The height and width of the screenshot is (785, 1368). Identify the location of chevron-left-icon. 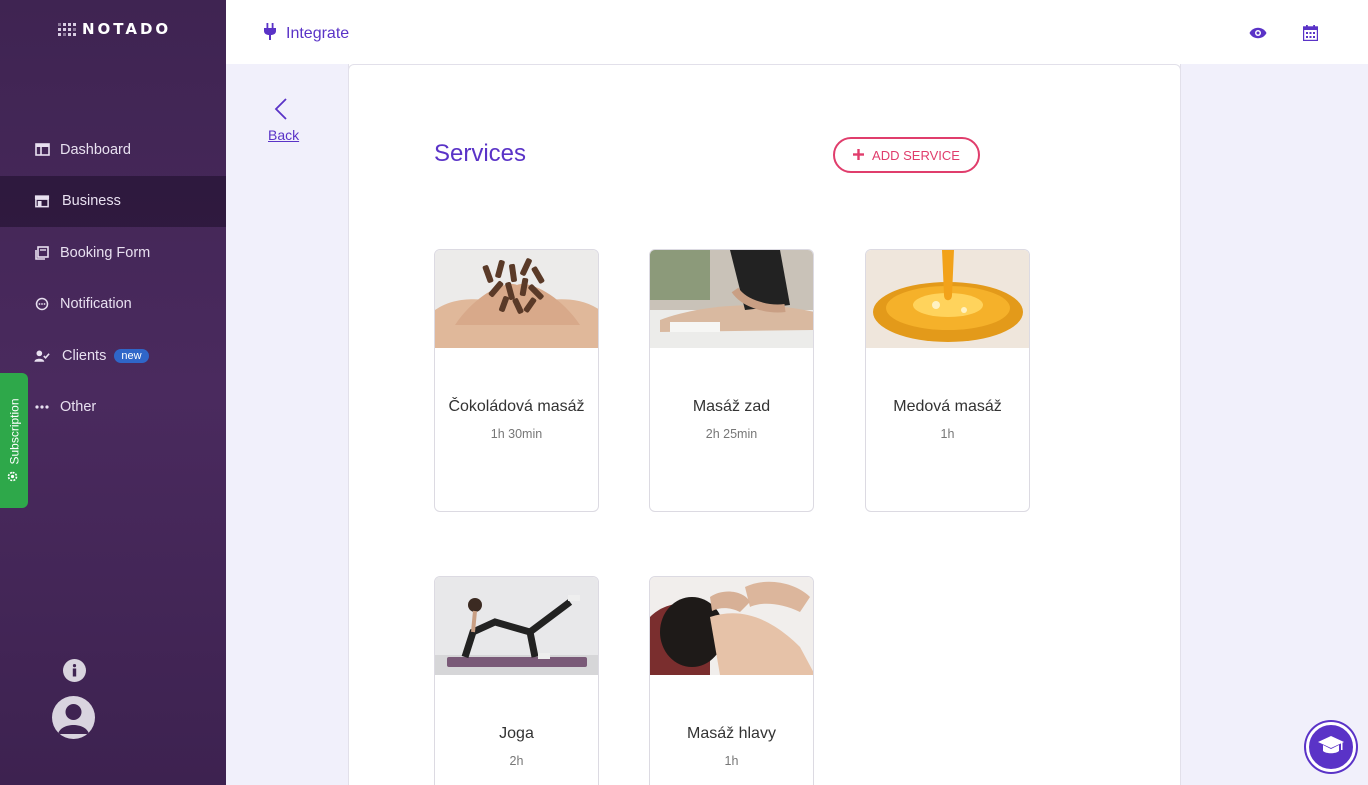
(281, 111).